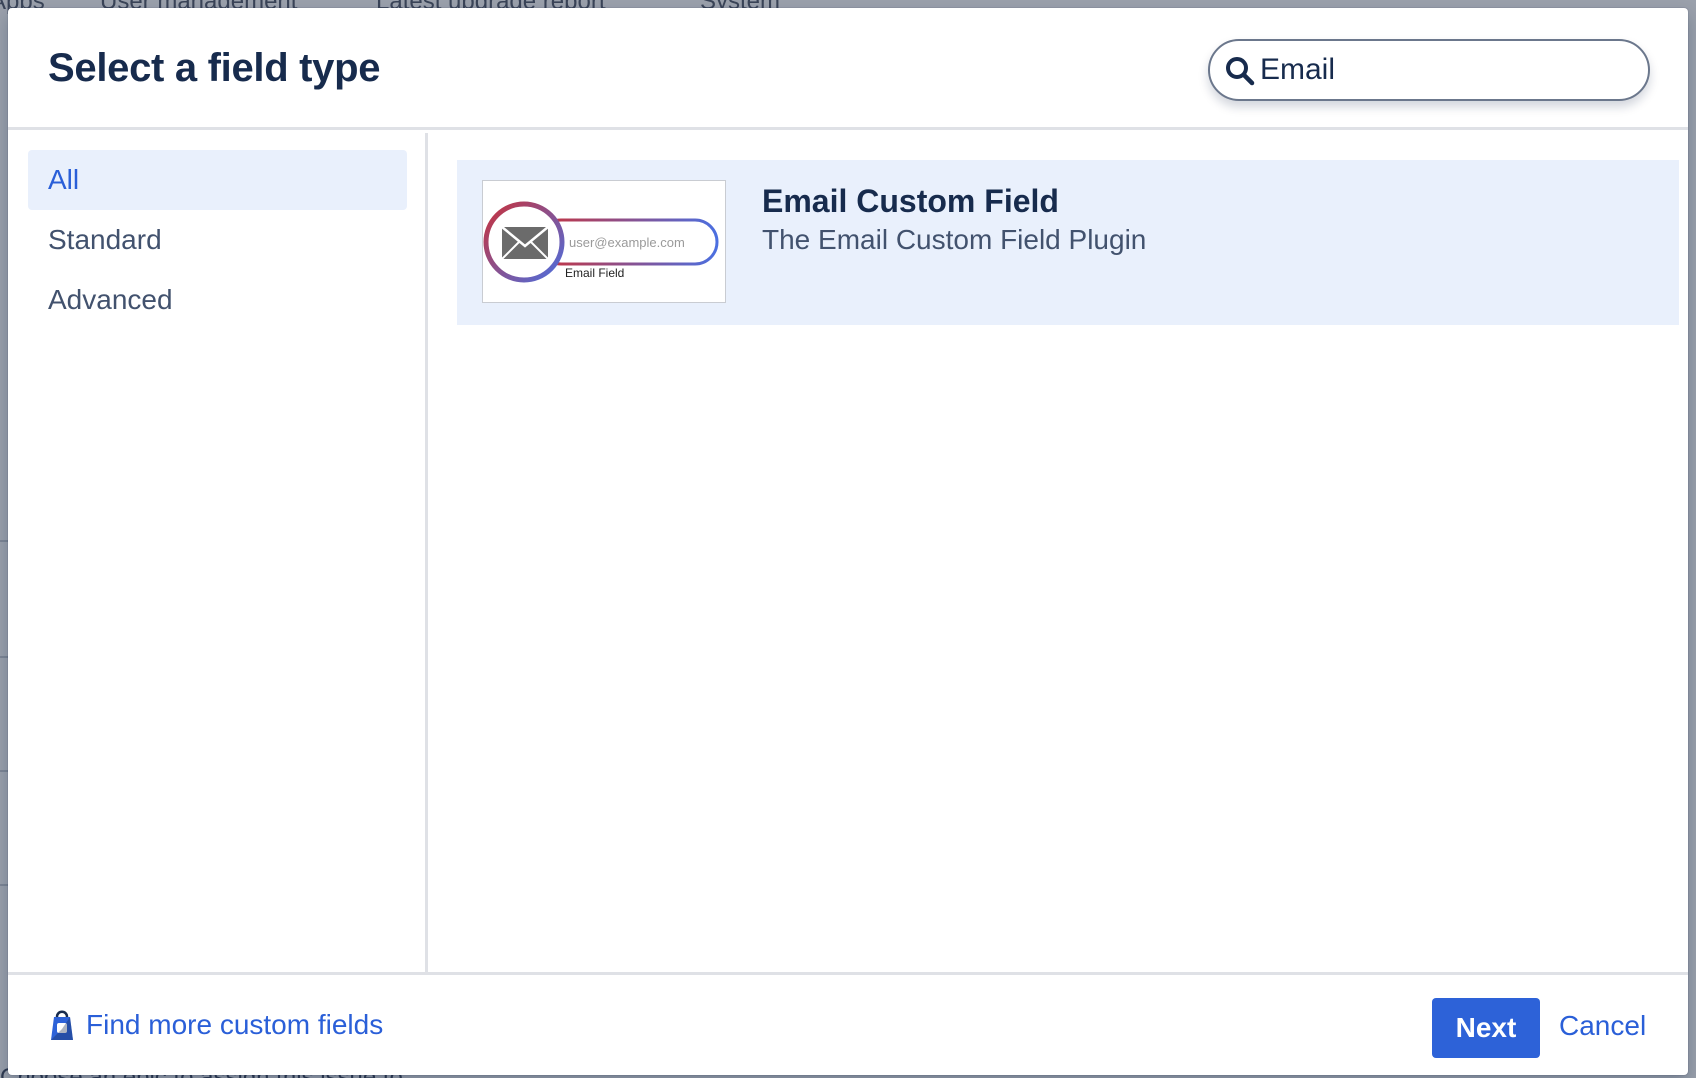 The image size is (1696, 1078). I want to click on envelope-icon, so click(525, 243).